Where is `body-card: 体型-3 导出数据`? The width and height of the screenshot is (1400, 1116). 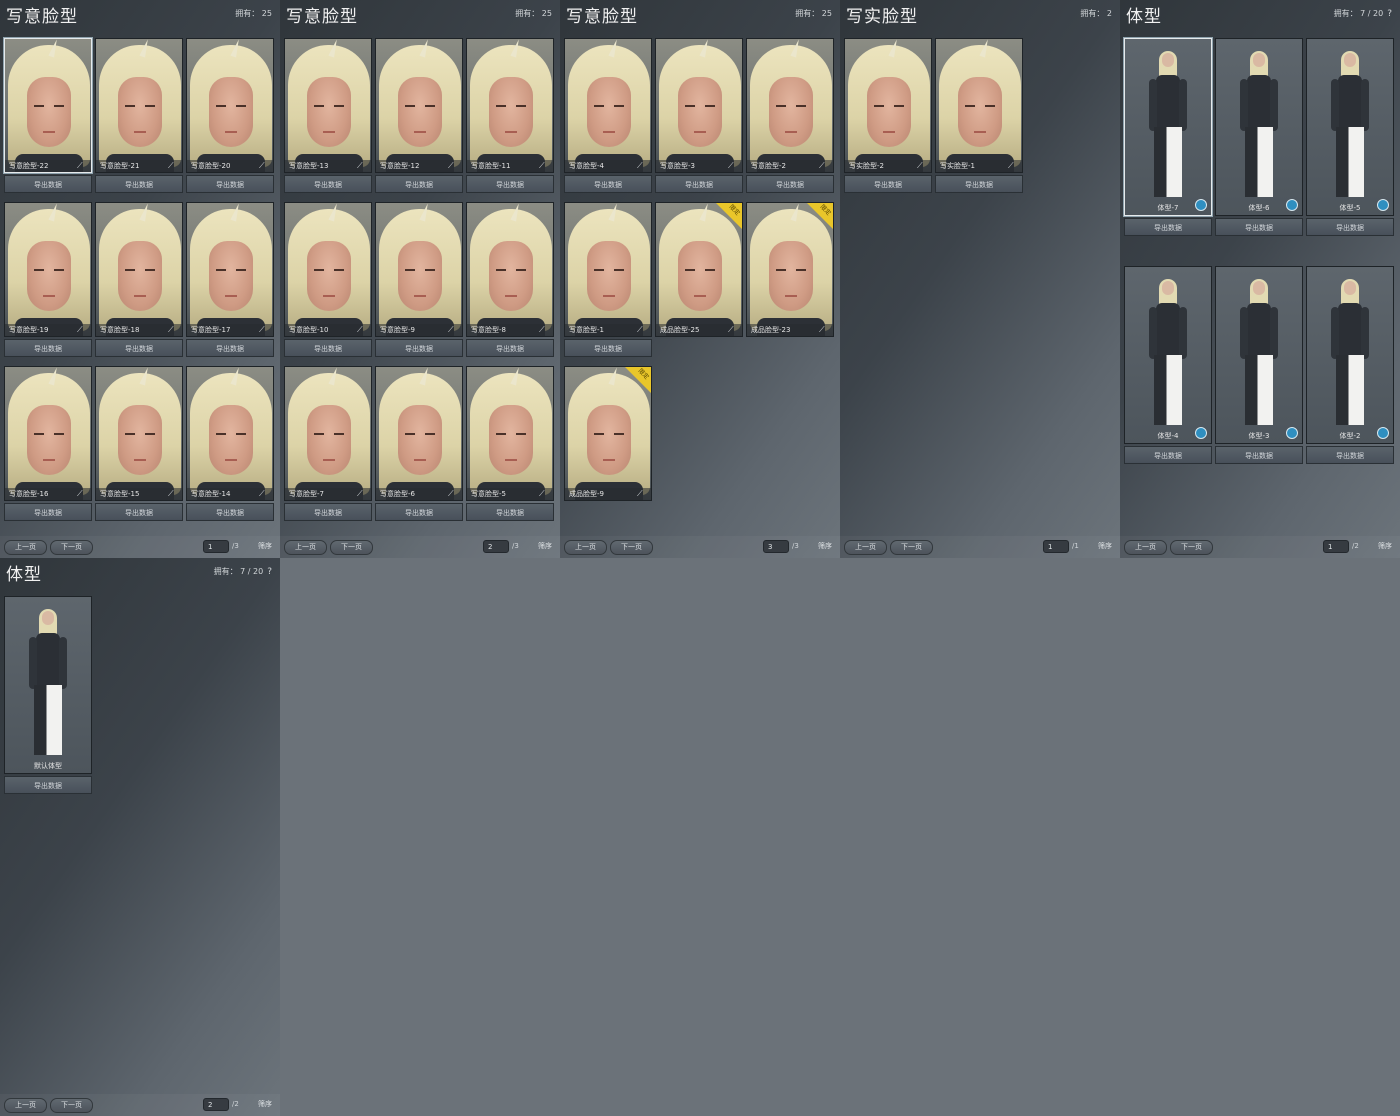 body-card: 体型-3 导出数据 is located at coordinates (1259, 365).